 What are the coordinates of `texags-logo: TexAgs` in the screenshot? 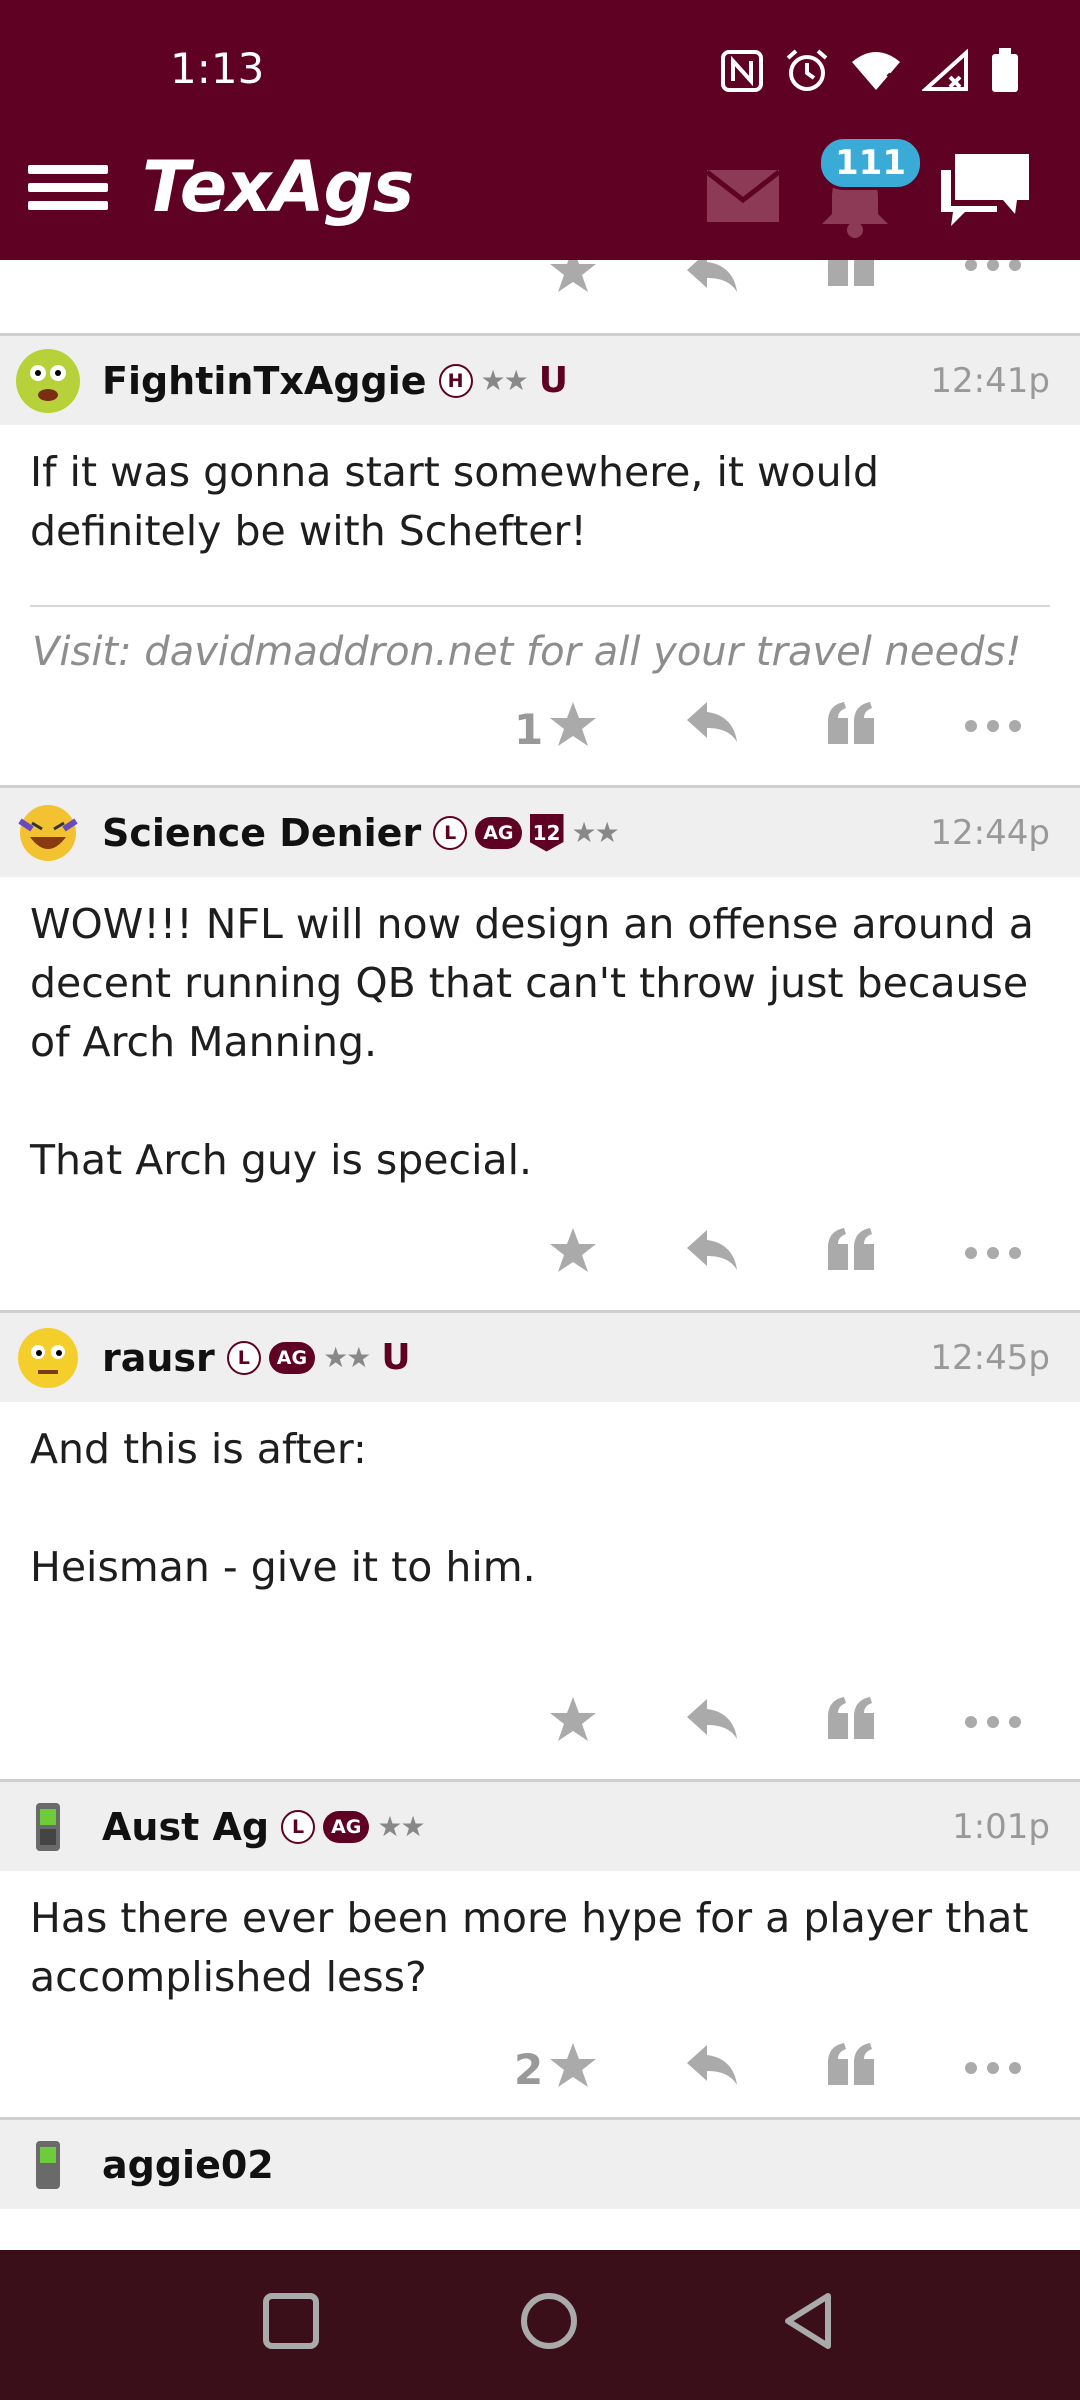 It's located at (278, 187).